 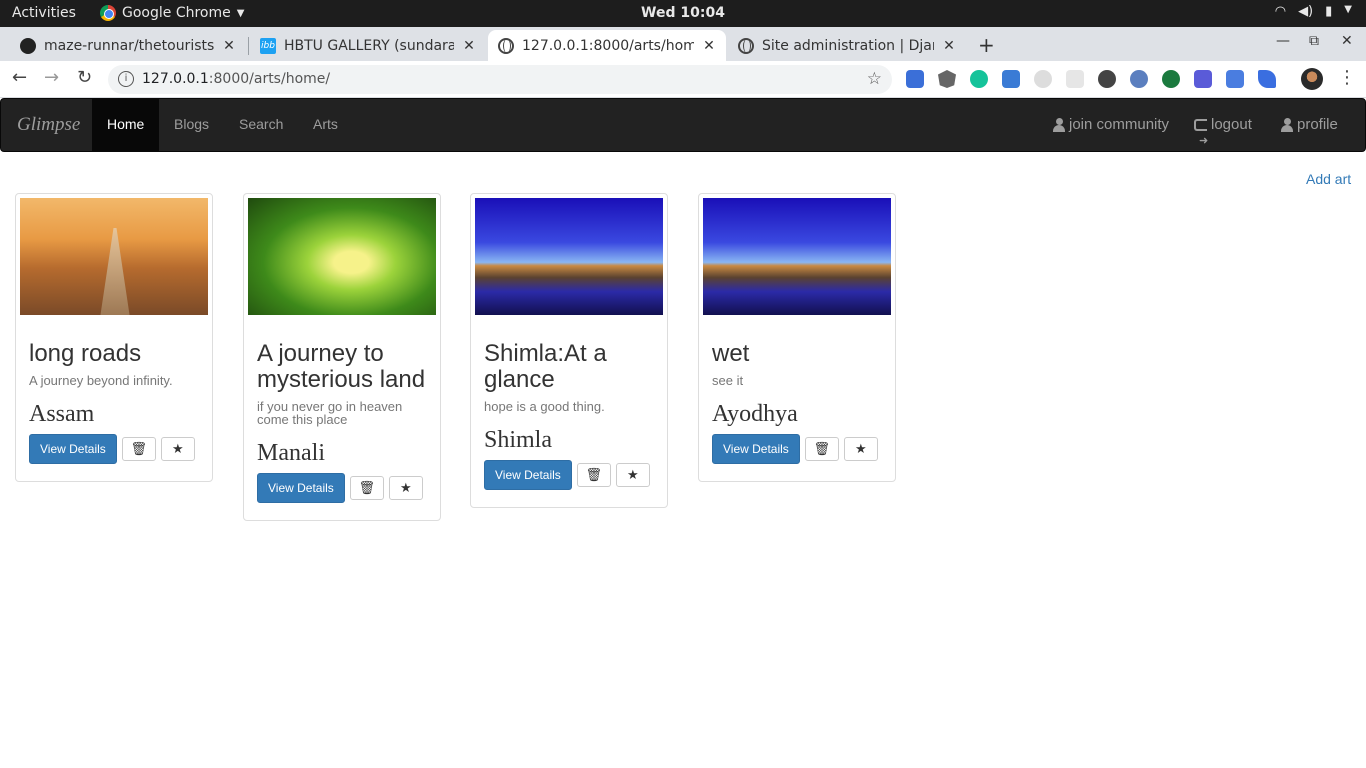 I want to click on card-title: wet, so click(x=731, y=353).